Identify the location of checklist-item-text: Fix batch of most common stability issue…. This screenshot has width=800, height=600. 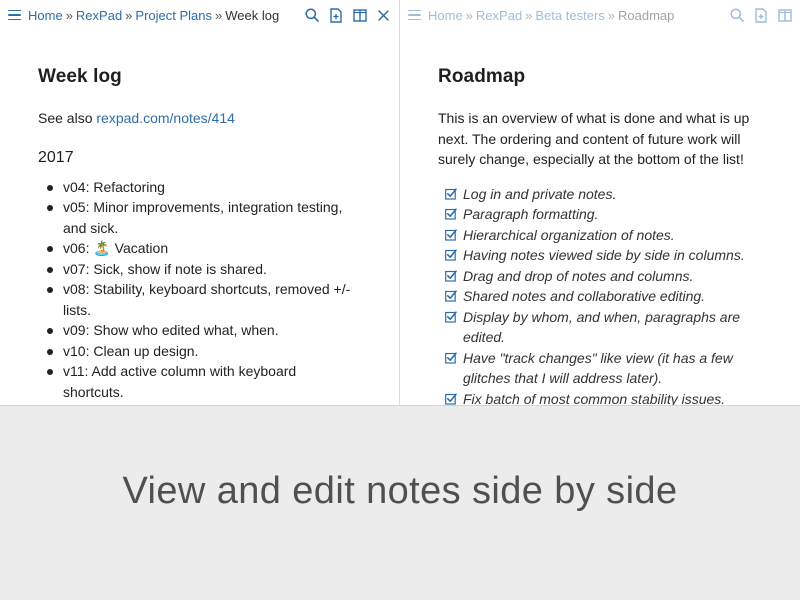
(594, 398).